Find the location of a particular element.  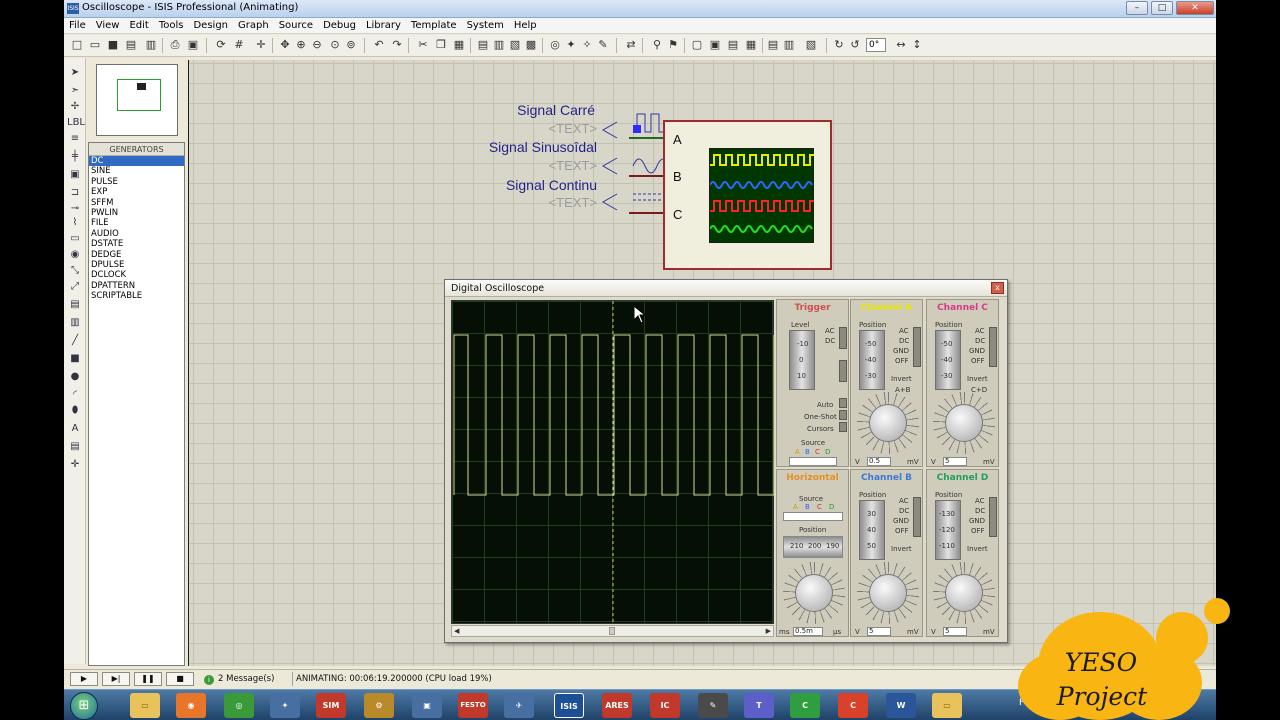

channel-d-coupling-switch is located at coordinates (993, 517).